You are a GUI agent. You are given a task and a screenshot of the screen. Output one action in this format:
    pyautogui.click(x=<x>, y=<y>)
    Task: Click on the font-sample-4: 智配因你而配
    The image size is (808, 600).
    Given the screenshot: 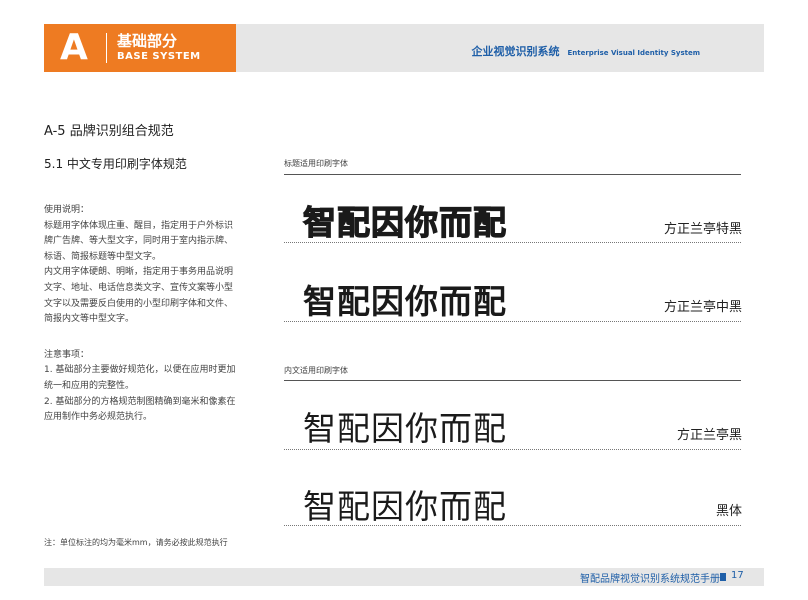 What is the action you would take?
    pyautogui.click(x=405, y=506)
    